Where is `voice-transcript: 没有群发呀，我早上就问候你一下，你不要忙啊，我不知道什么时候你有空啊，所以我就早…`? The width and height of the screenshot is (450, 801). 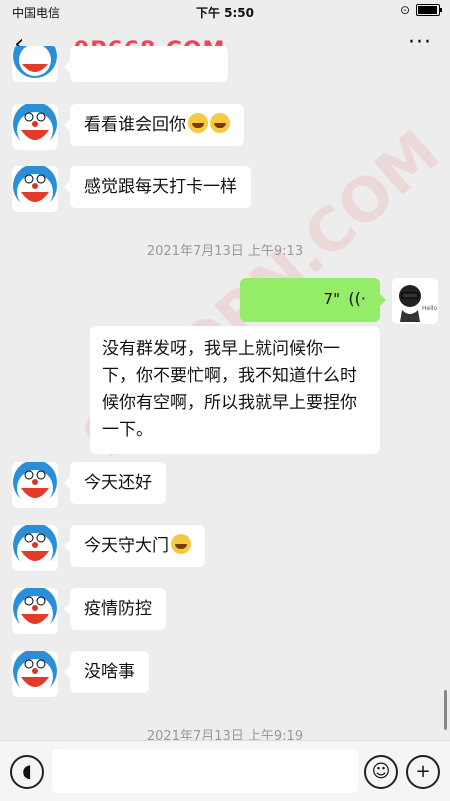 voice-transcript: 没有群发呀，我早上就问候你一下，你不要忙啊，我不知道什么时候你有空啊，所以我就早… is located at coordinates (235, 390).